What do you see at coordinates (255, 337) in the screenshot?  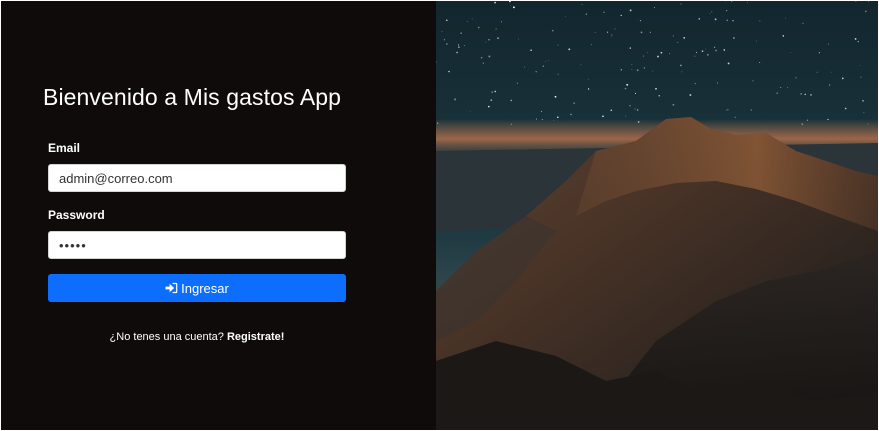 I see `register-link: Registrate!` at bounding box center [255, 337].